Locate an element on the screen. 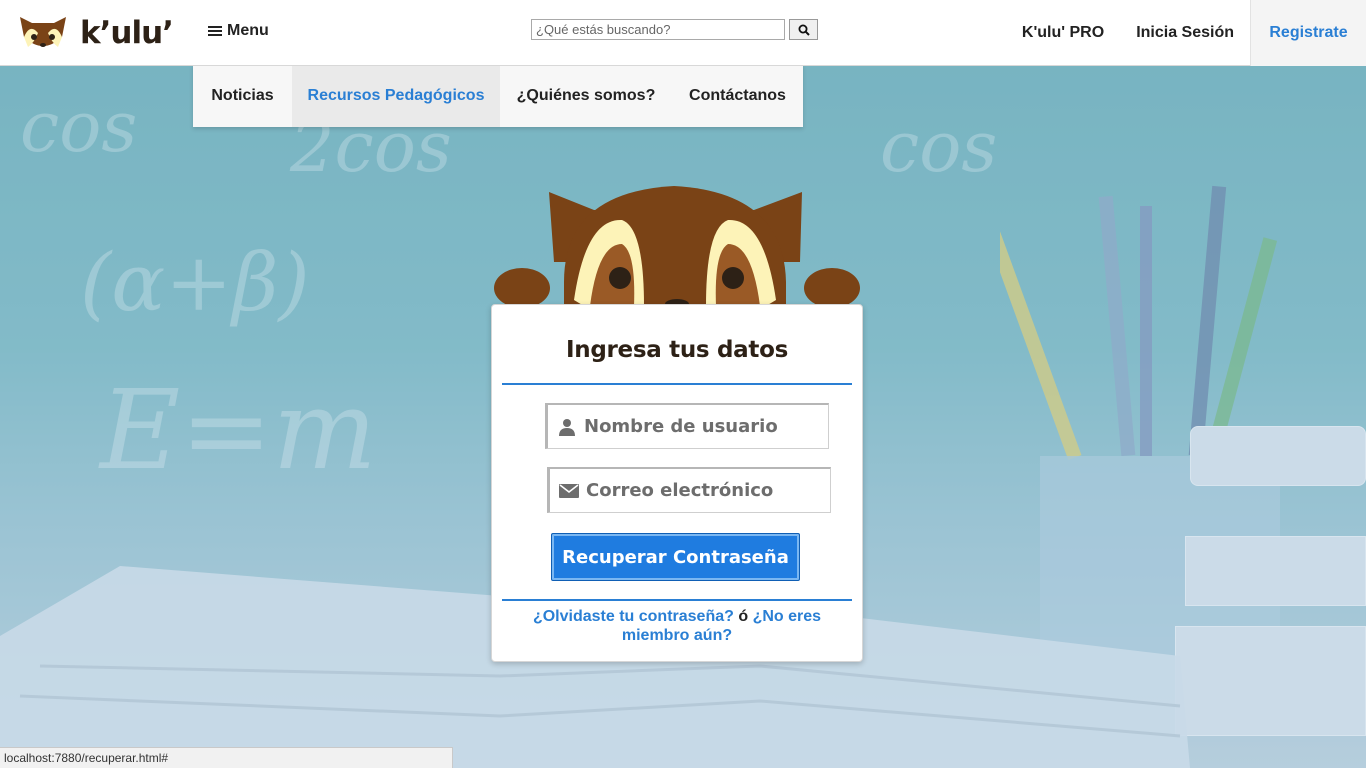  raccoon-logo-icon is located at coordinates (43, 32).